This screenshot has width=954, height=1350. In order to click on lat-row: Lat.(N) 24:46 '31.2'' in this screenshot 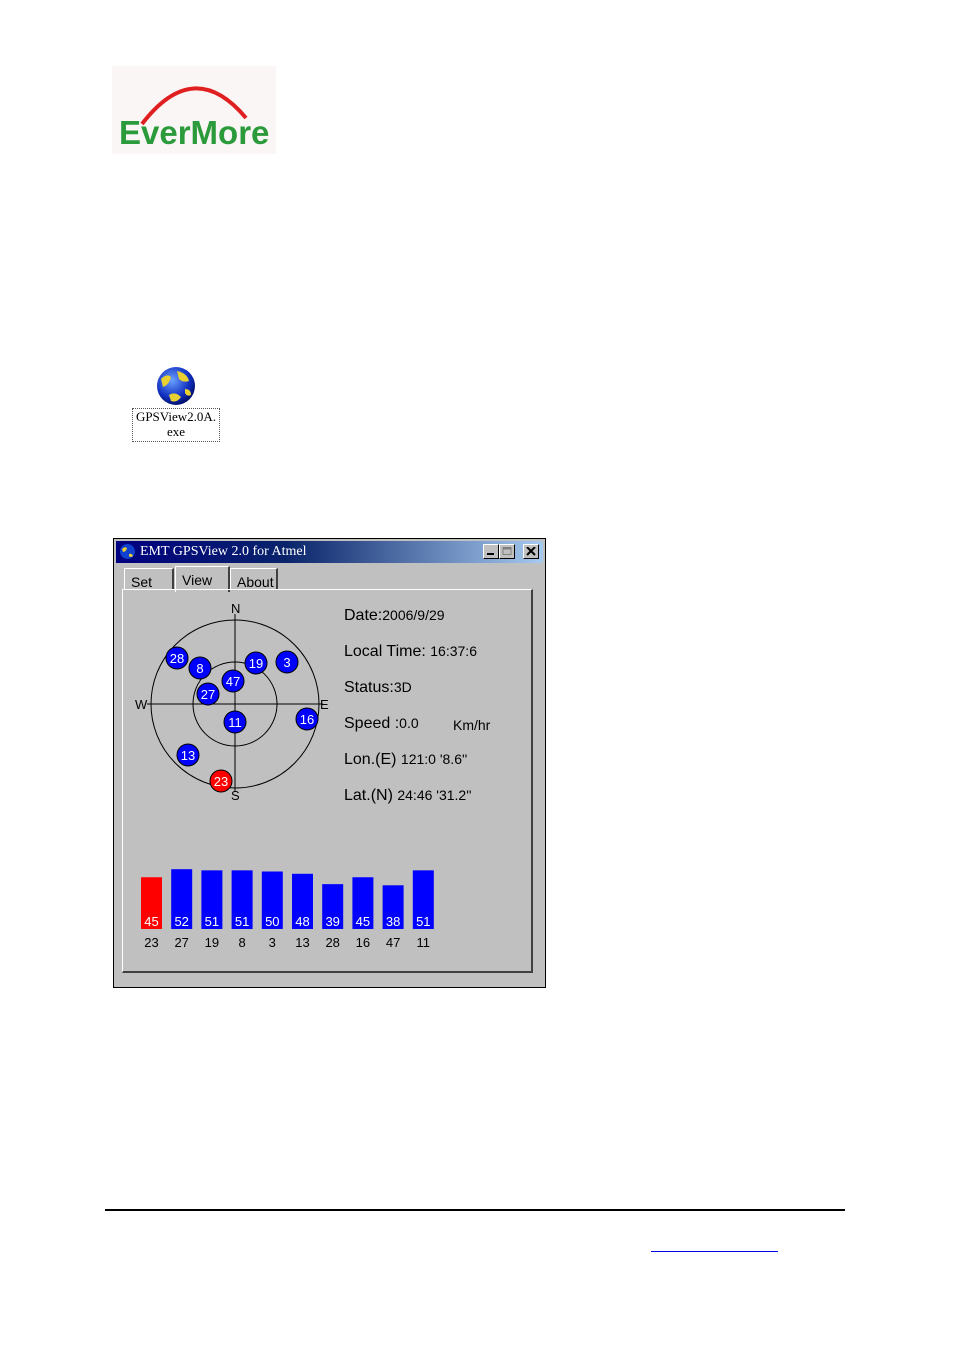, I will do `click(408, 796)`.